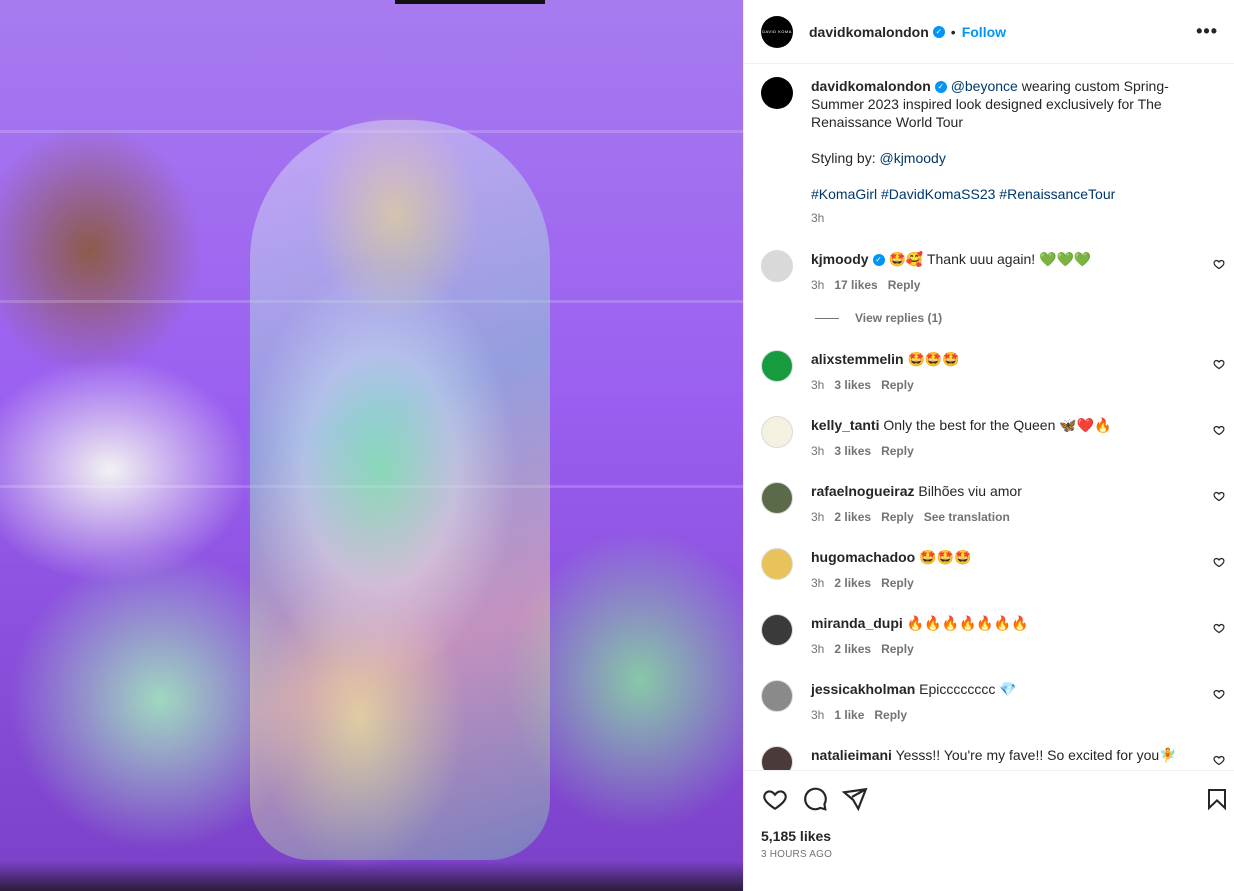 The width and height of the screenshot is (1234, 891). What do you see at coordinates (815, 801) in the screenshot?
I see `comment-icon` at bounding box center [815, 801].